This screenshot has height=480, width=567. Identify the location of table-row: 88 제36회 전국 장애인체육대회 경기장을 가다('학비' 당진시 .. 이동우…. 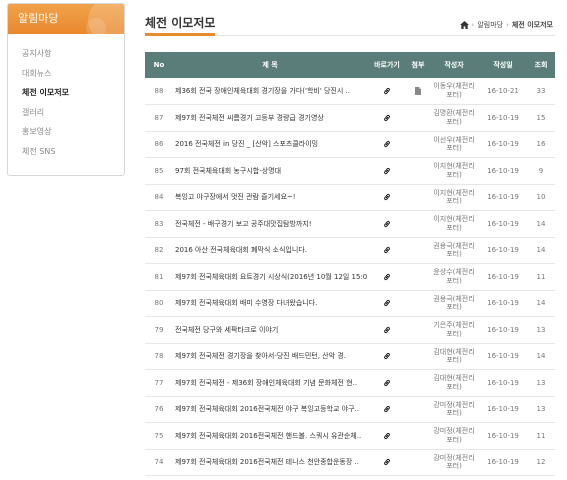
(350, 91).